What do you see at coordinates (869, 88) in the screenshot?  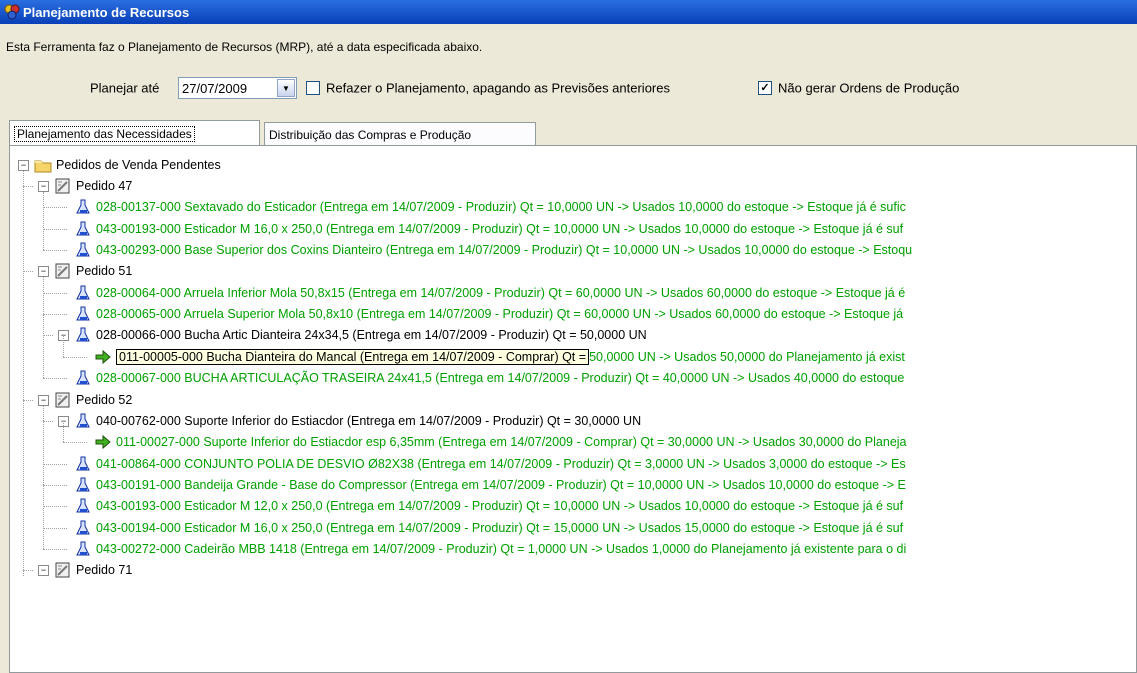 I see `no-orders-label: Não gerar Ordens de Produção` at bounding box center [869, 88].